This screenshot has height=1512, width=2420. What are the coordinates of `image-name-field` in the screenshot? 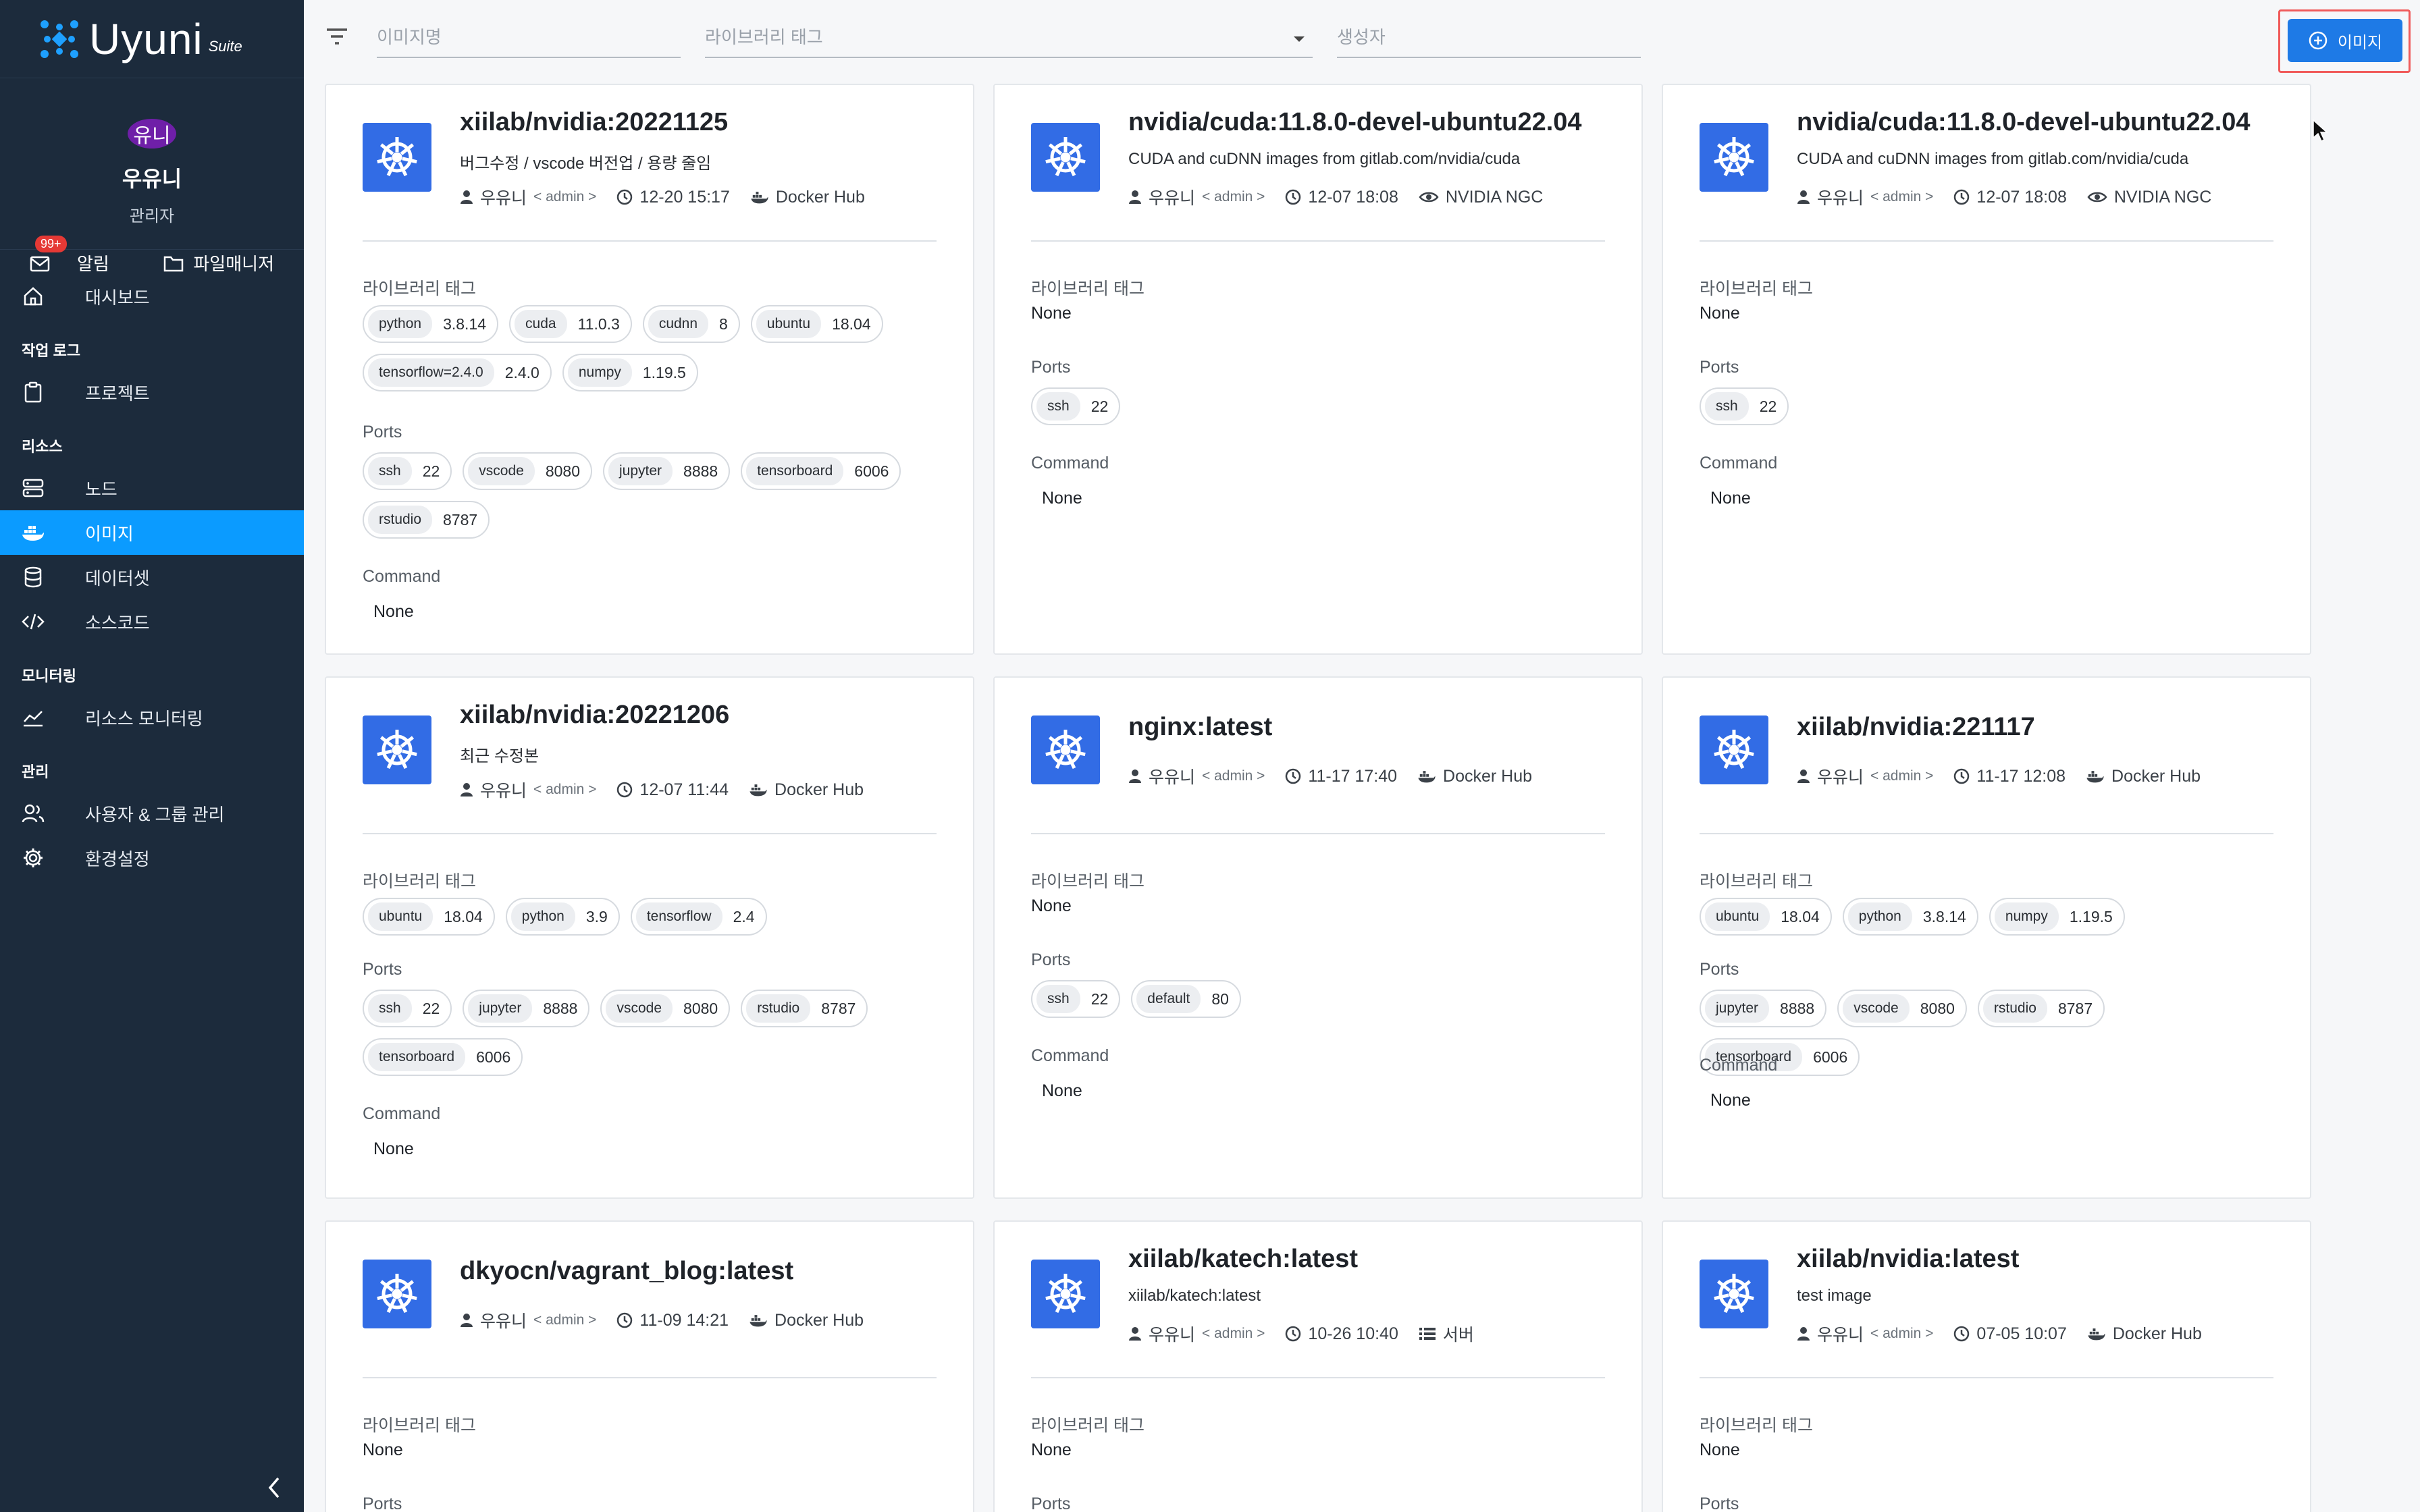 It's located at (529, 40).